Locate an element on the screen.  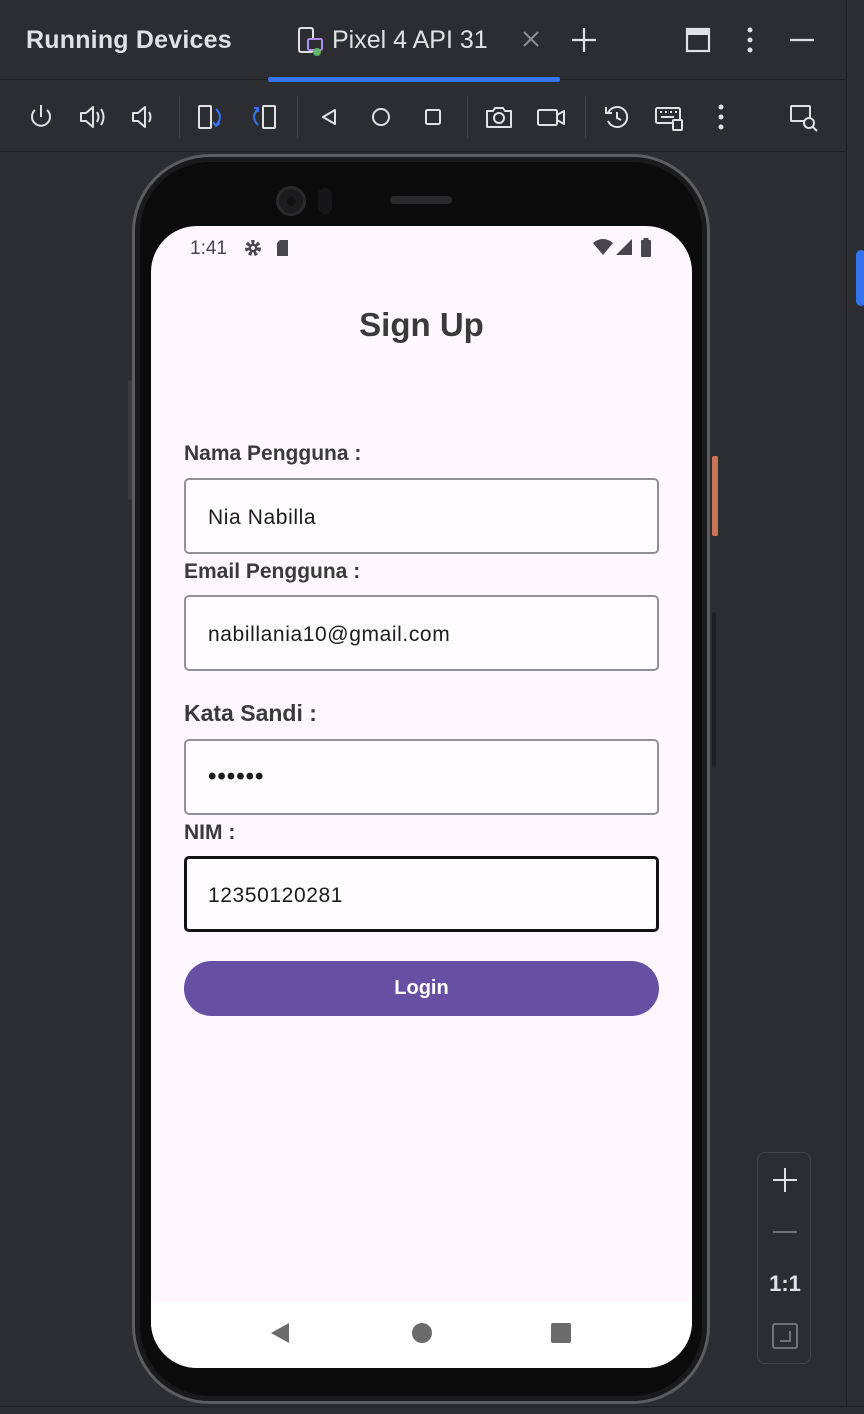
login-button: Login is located at coordinates (421, 988).